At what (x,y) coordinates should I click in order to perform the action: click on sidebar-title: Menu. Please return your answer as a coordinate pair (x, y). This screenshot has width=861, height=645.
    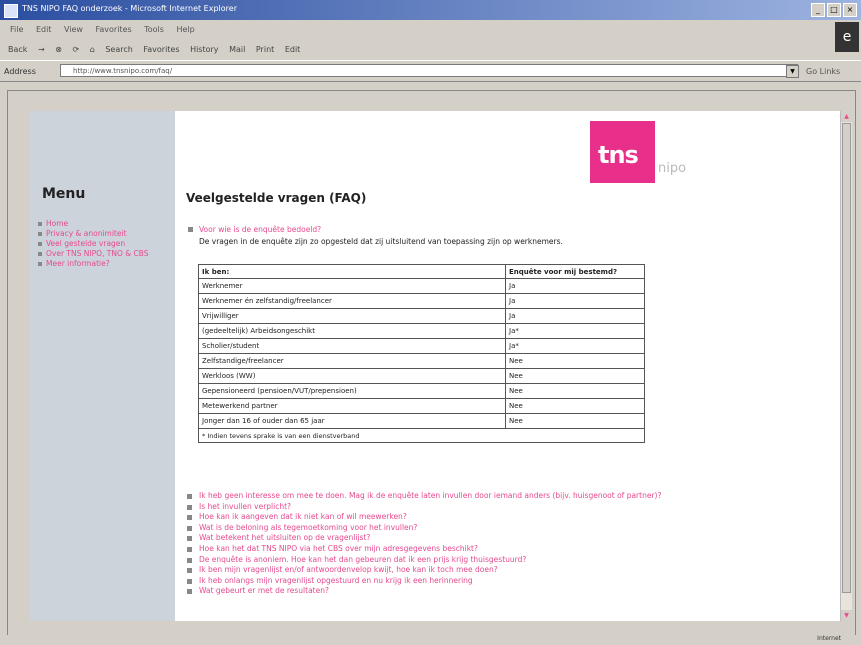
    Looking at the image, I should click on (64, 194).